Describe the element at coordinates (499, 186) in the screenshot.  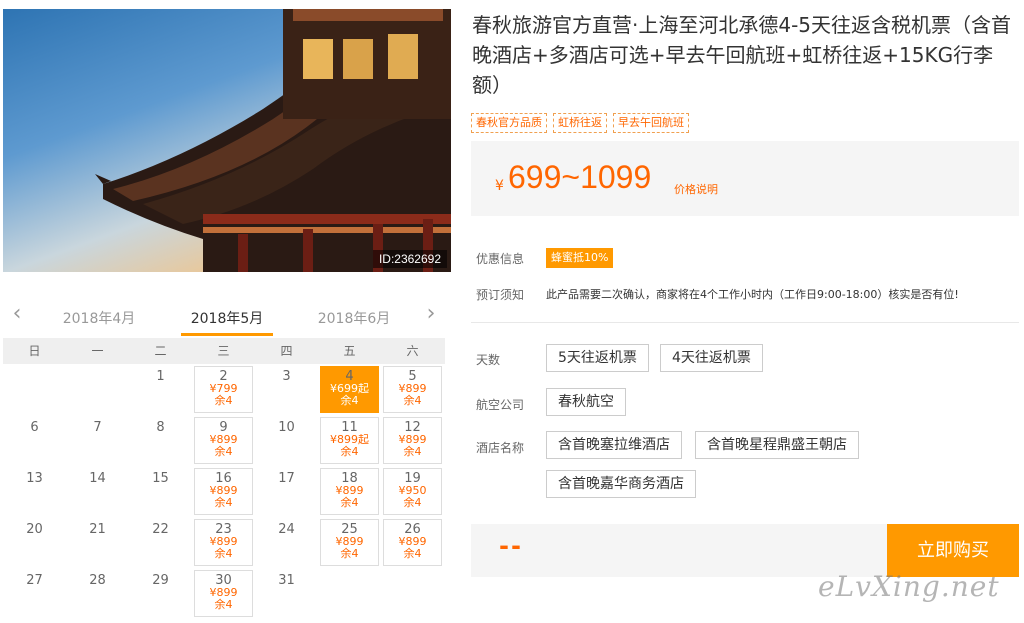
I see `price-currency: ¥` at that location.